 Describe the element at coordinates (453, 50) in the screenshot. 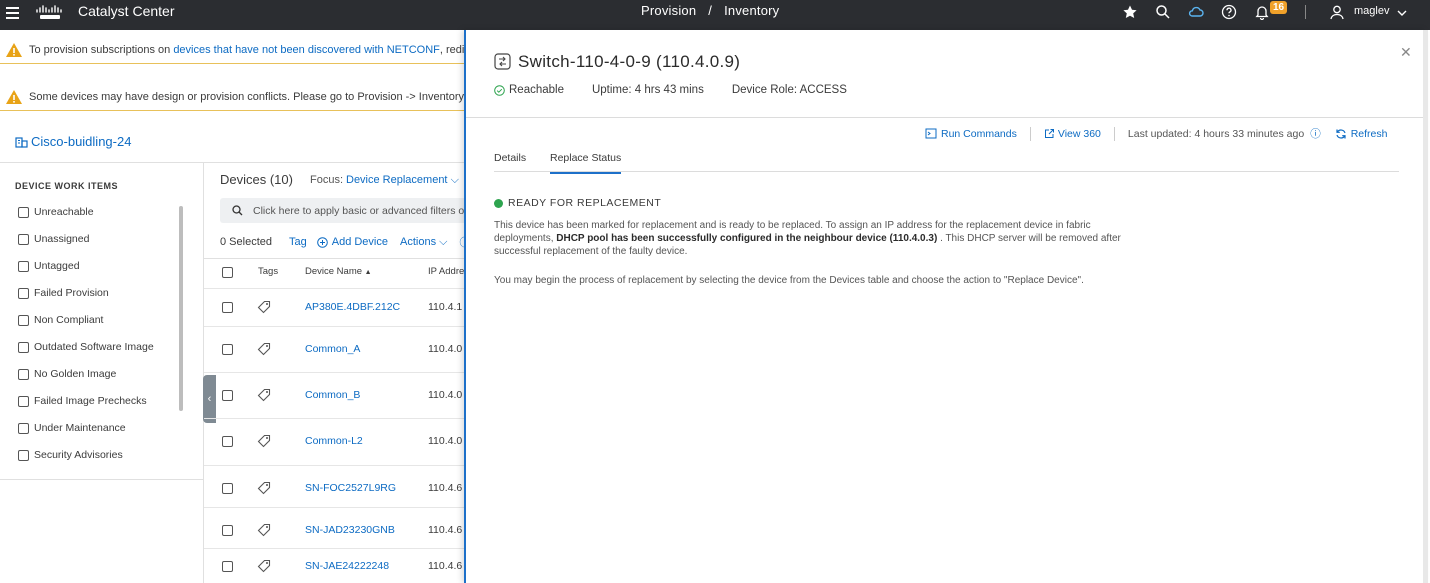

I see `banner-text-suffix: , rediscov` at that location.